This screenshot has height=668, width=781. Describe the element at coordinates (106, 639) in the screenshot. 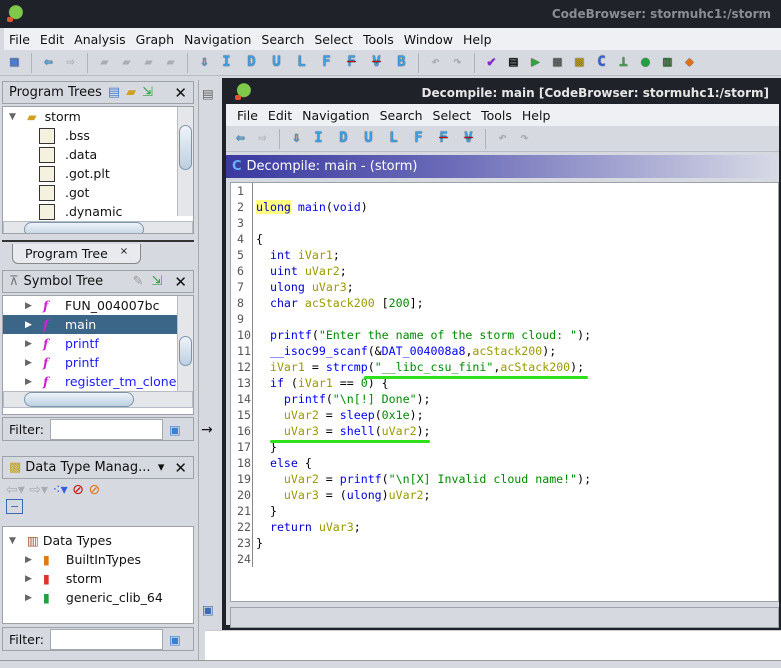

I see `data-type-filter-input` at that location.